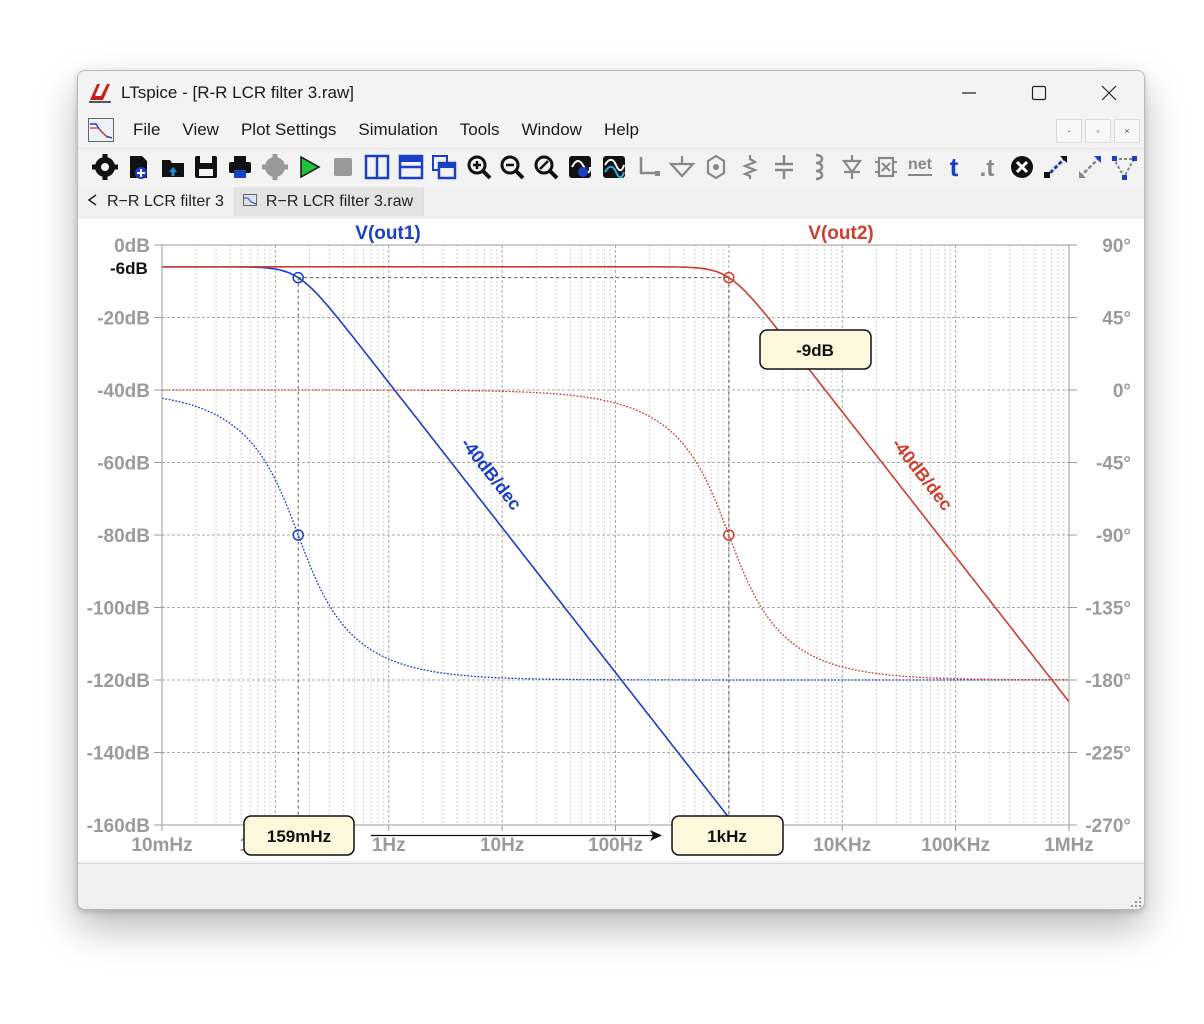  I want to click on tab-schematic: R−R LCR filter 3, so click(156, 201).